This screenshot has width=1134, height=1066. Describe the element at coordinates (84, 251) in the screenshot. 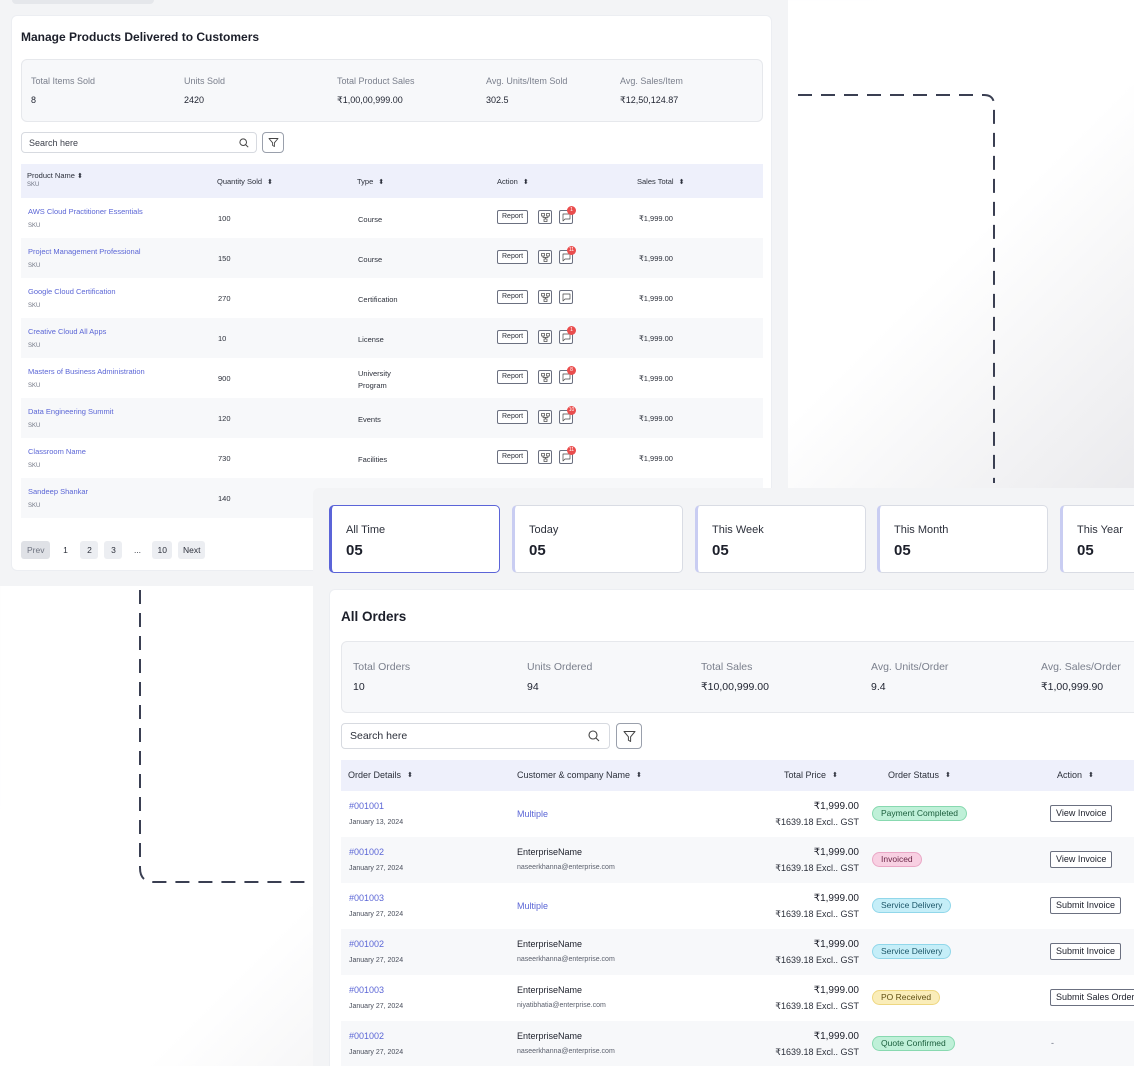

I see `product-name-link: Project Management Professional` at that location.